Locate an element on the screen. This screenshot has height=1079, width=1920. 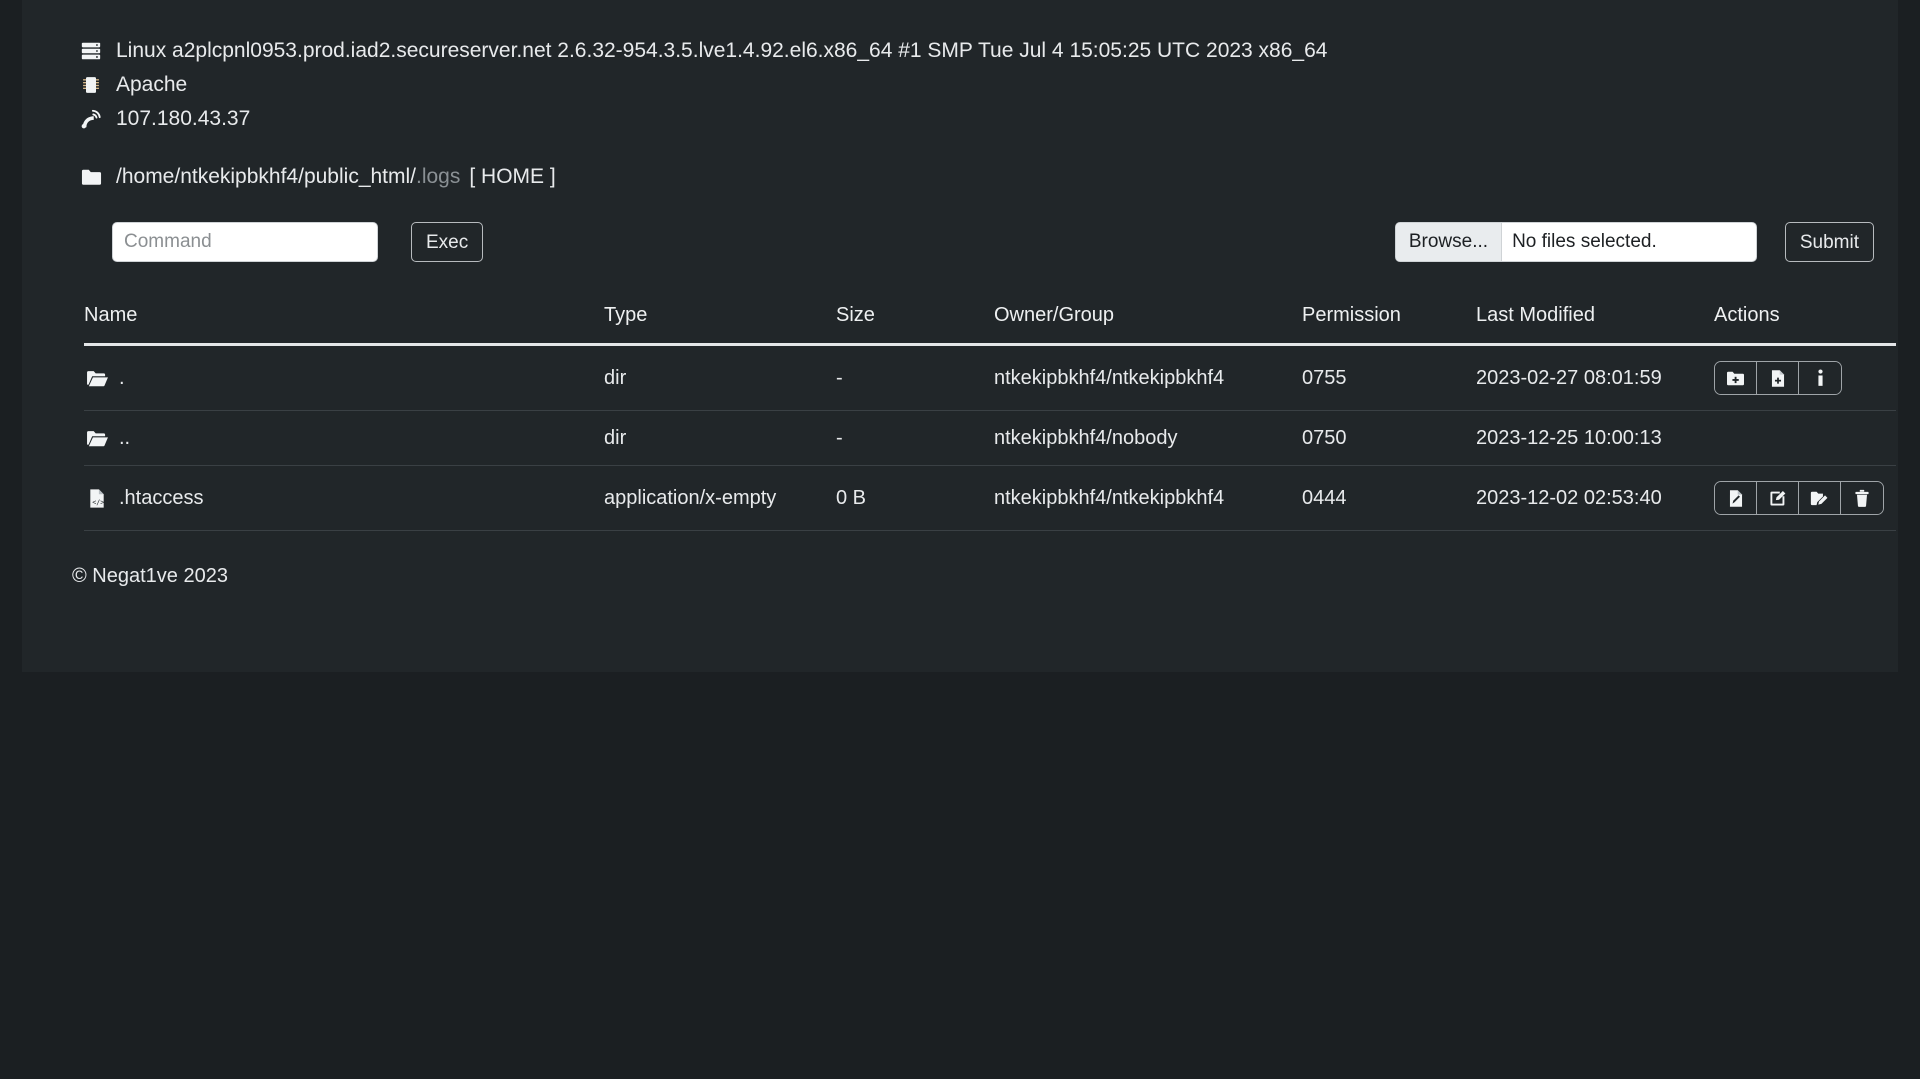
footer-copyright: © Negat1ve 2023 is located at coordinates (150, 576).